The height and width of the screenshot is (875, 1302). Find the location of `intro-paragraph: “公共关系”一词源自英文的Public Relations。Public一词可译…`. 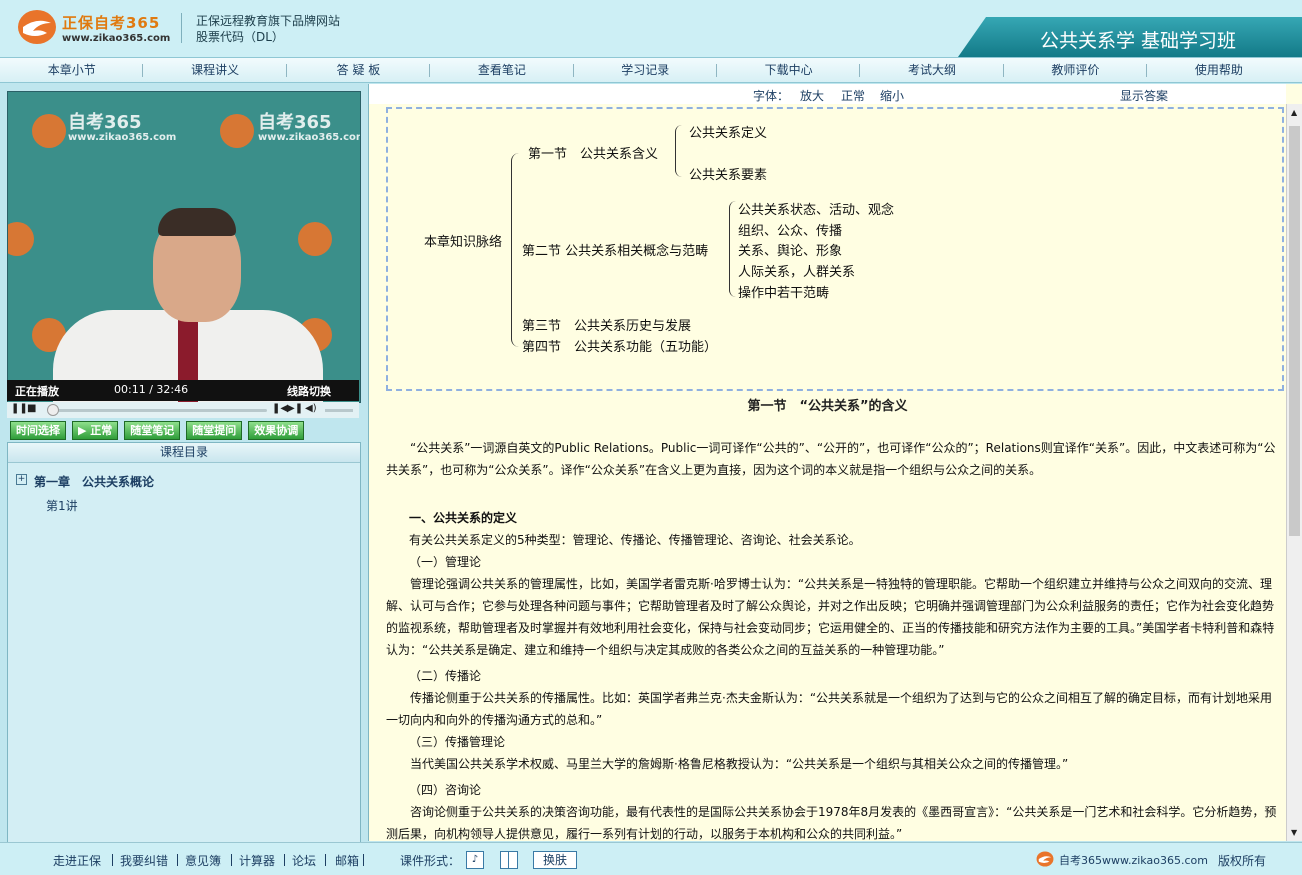

intro-paragraph: “公共关系”一词源自英文的Public Relations。Public一词可译… is located at coordinates (831, 459).